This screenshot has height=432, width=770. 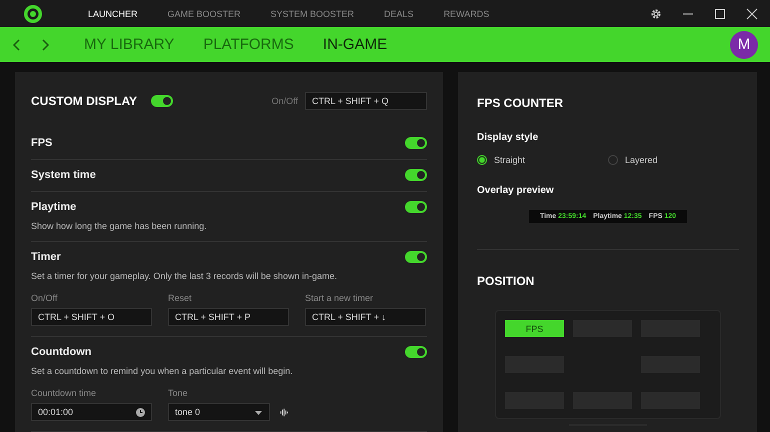 What do you see at coordinates (180, 298) in the screenshot?
I see `field-label: Reset` at bounding box center [180, 298].